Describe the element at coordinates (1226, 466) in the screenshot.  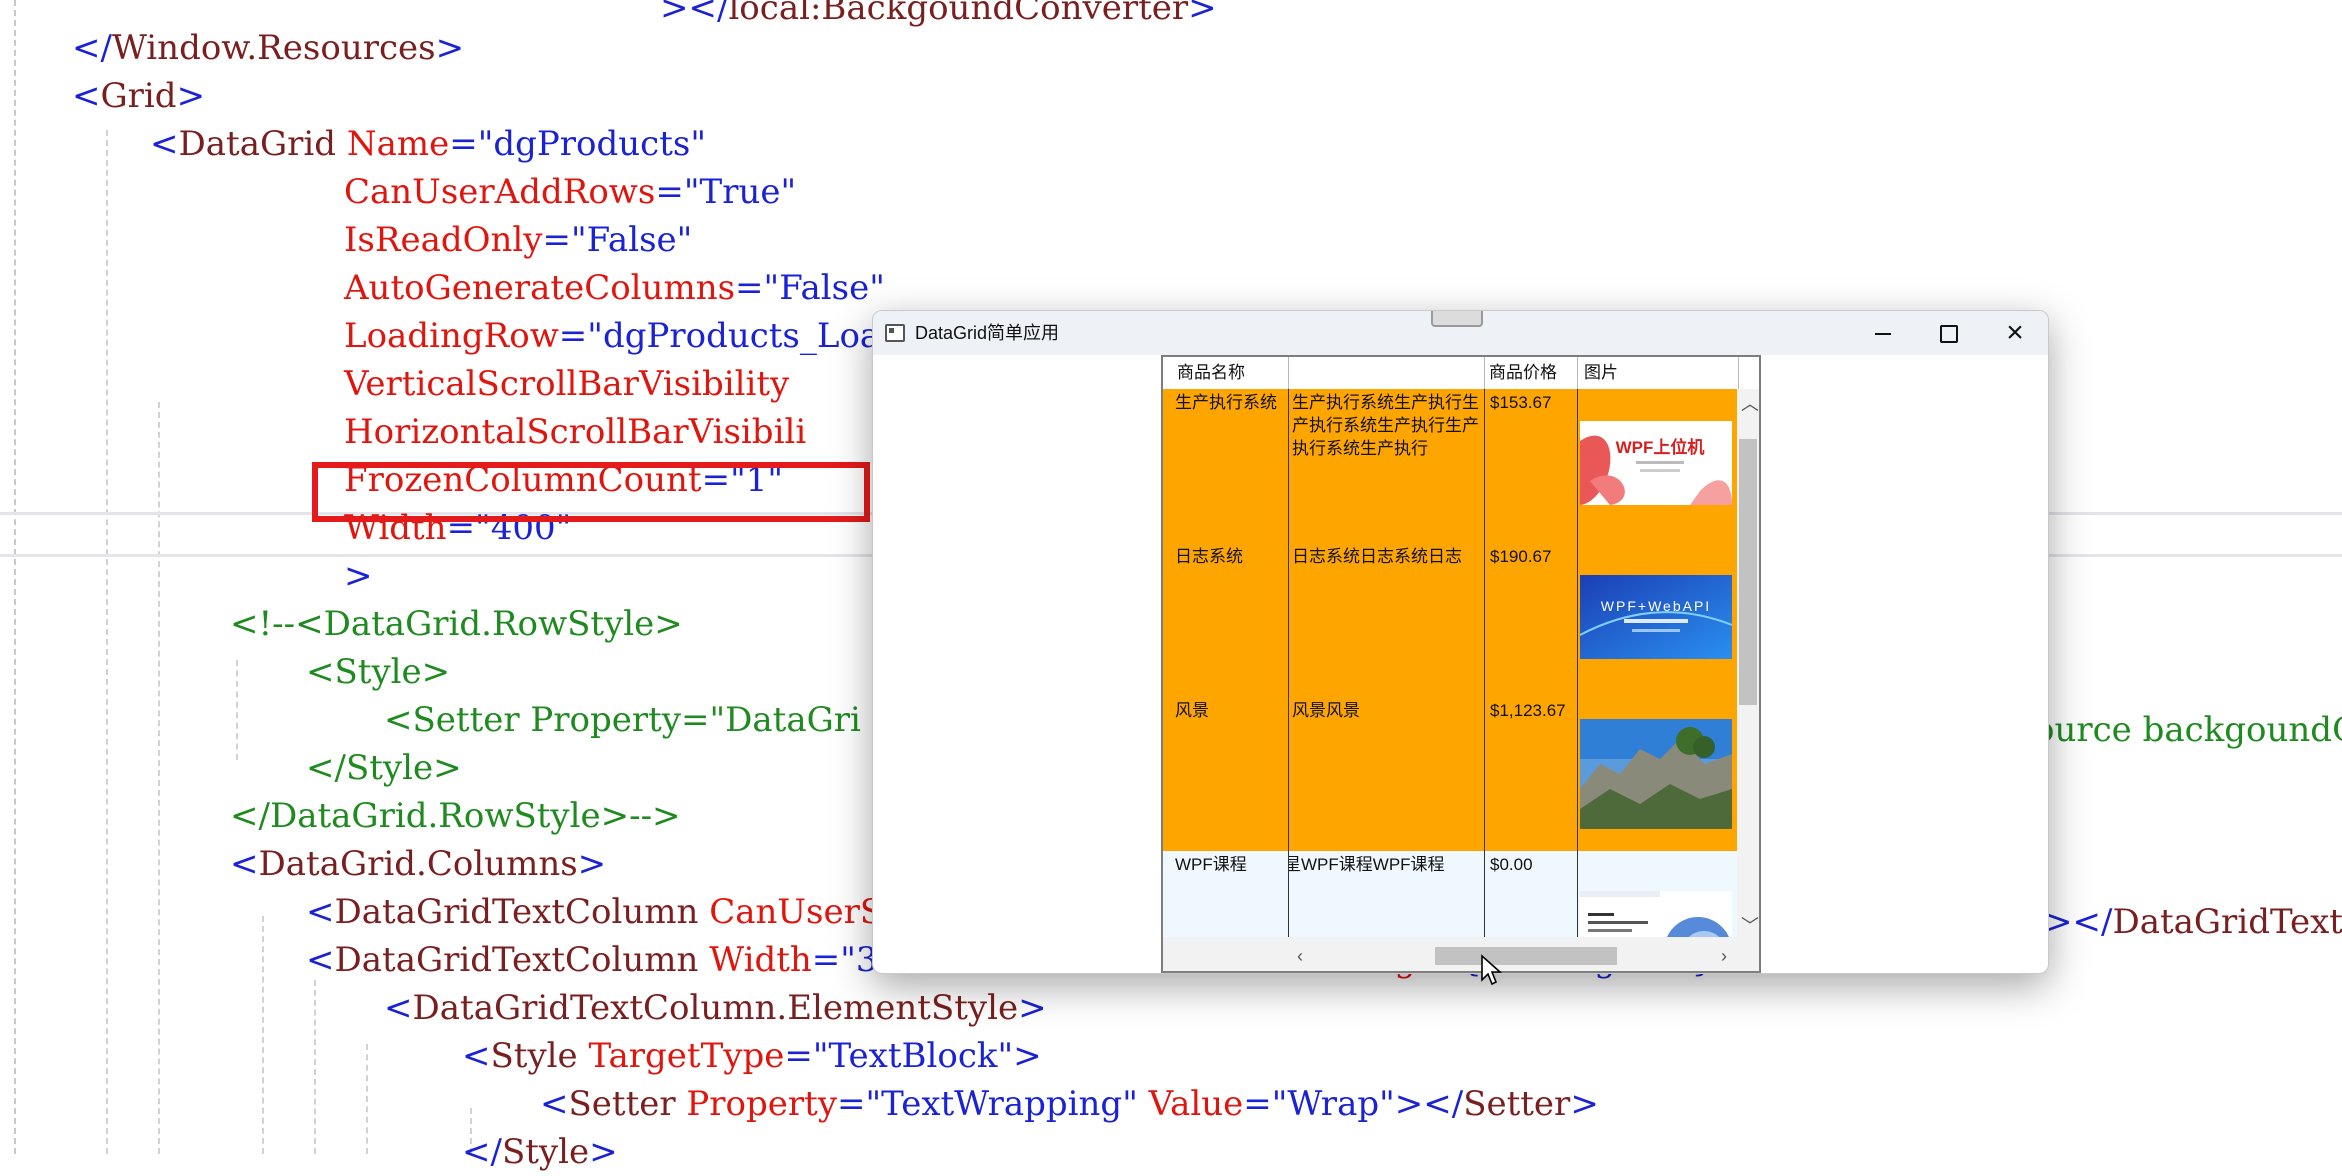
I see `cell-name: 生产执行系统` at that location.